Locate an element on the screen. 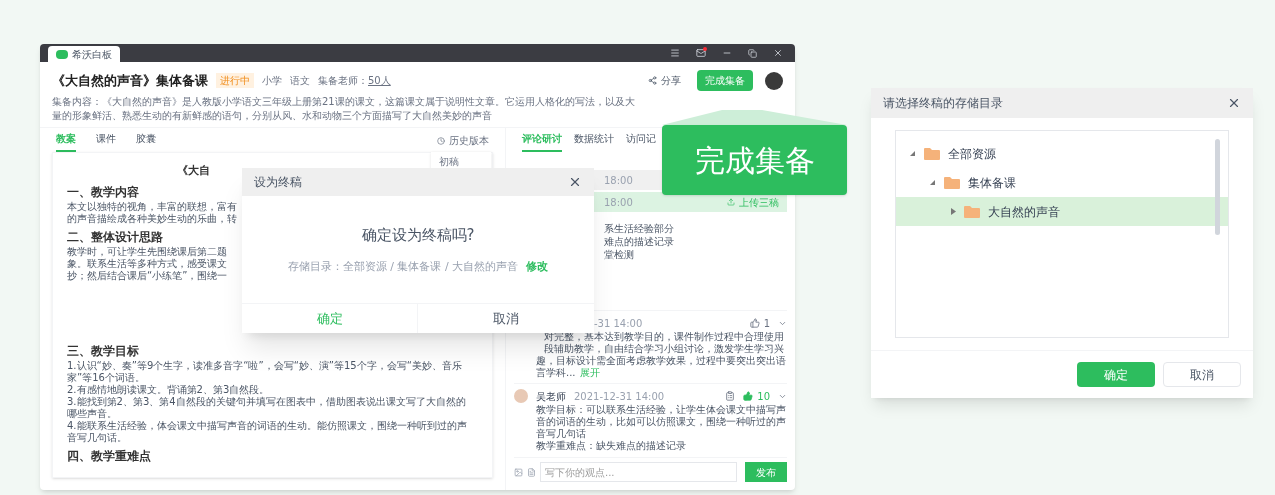 The image size is (1275, 495). section-heading: 二、整体设计思路 is located at coordinates (115, 237).